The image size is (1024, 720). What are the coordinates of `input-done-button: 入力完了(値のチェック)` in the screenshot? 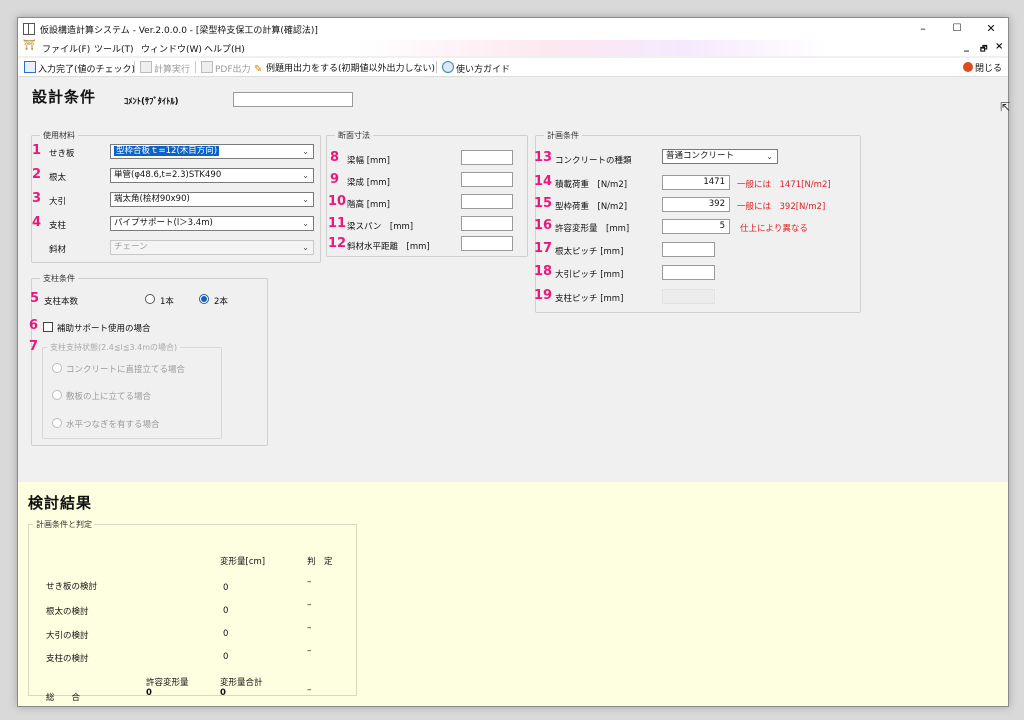 It's located at (79, 68).